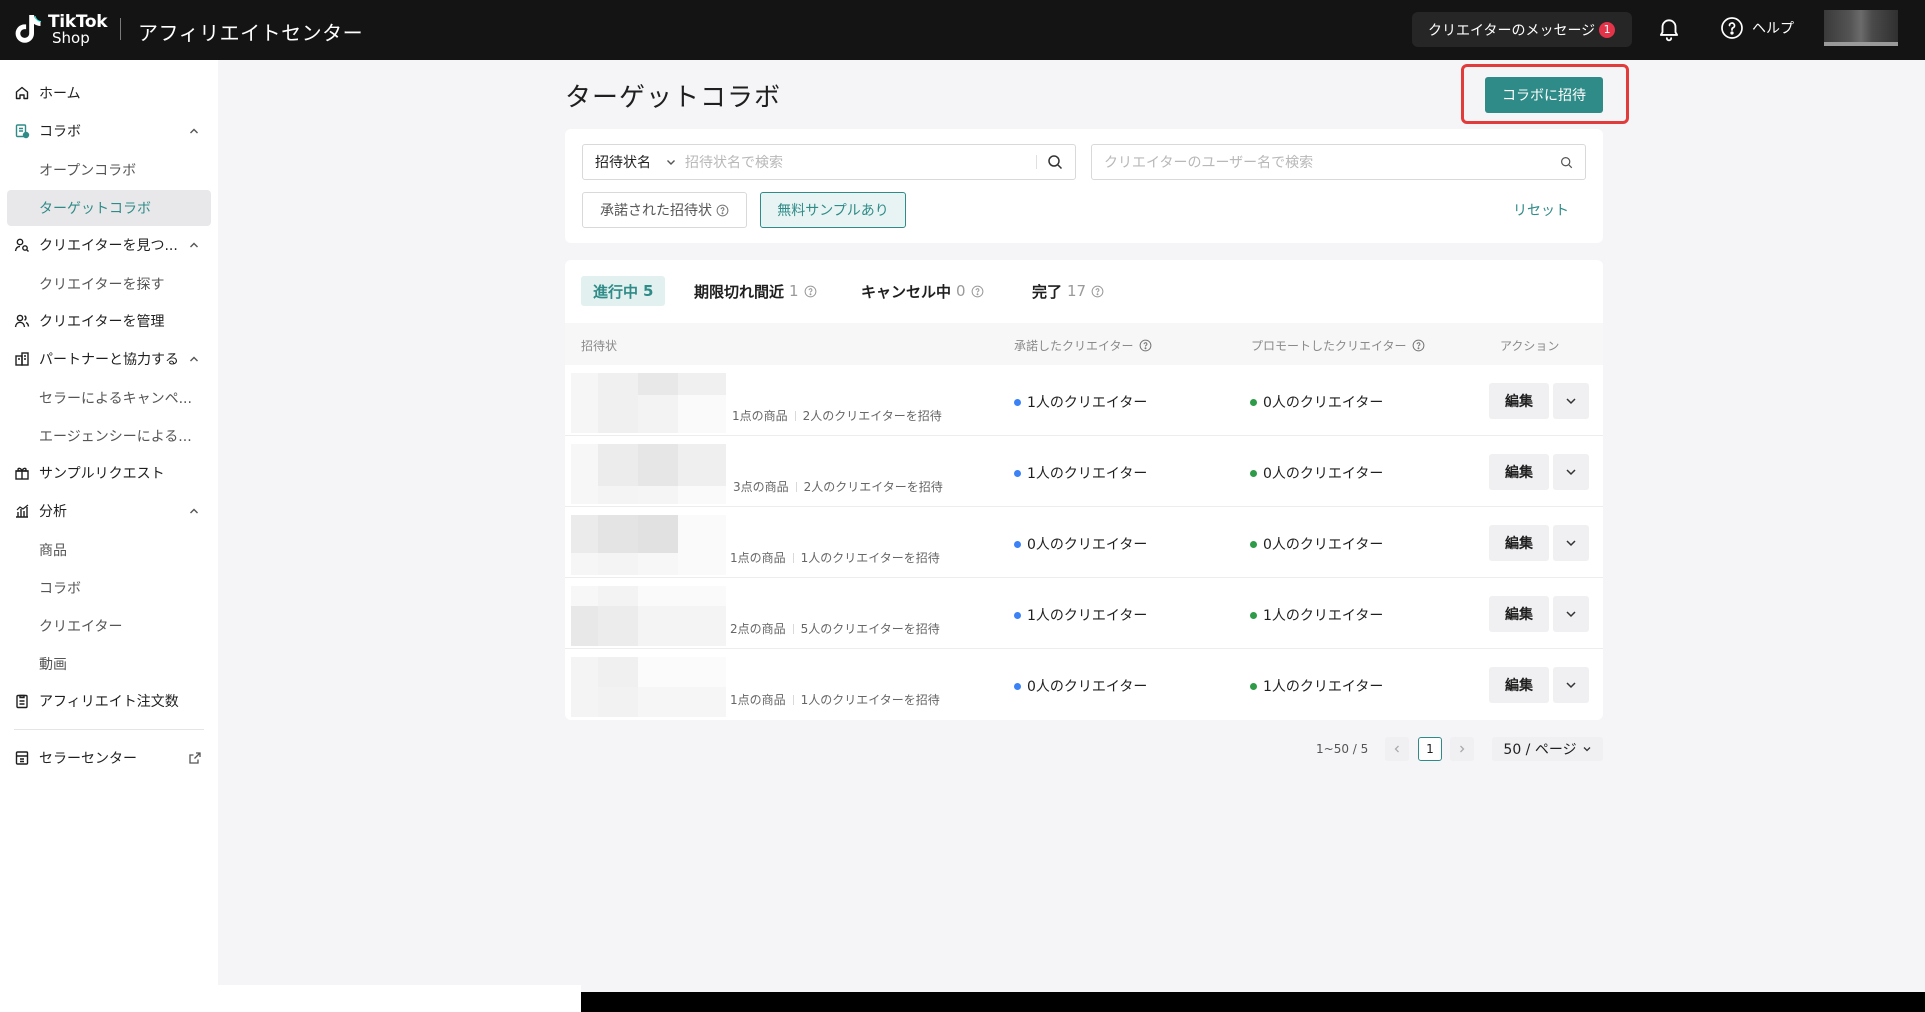 The height and width of the screenshot is (1012, 1925). Describe the element at coordinates (1077, 291) in the screenshot. I see `tab-count: 17` at that location.